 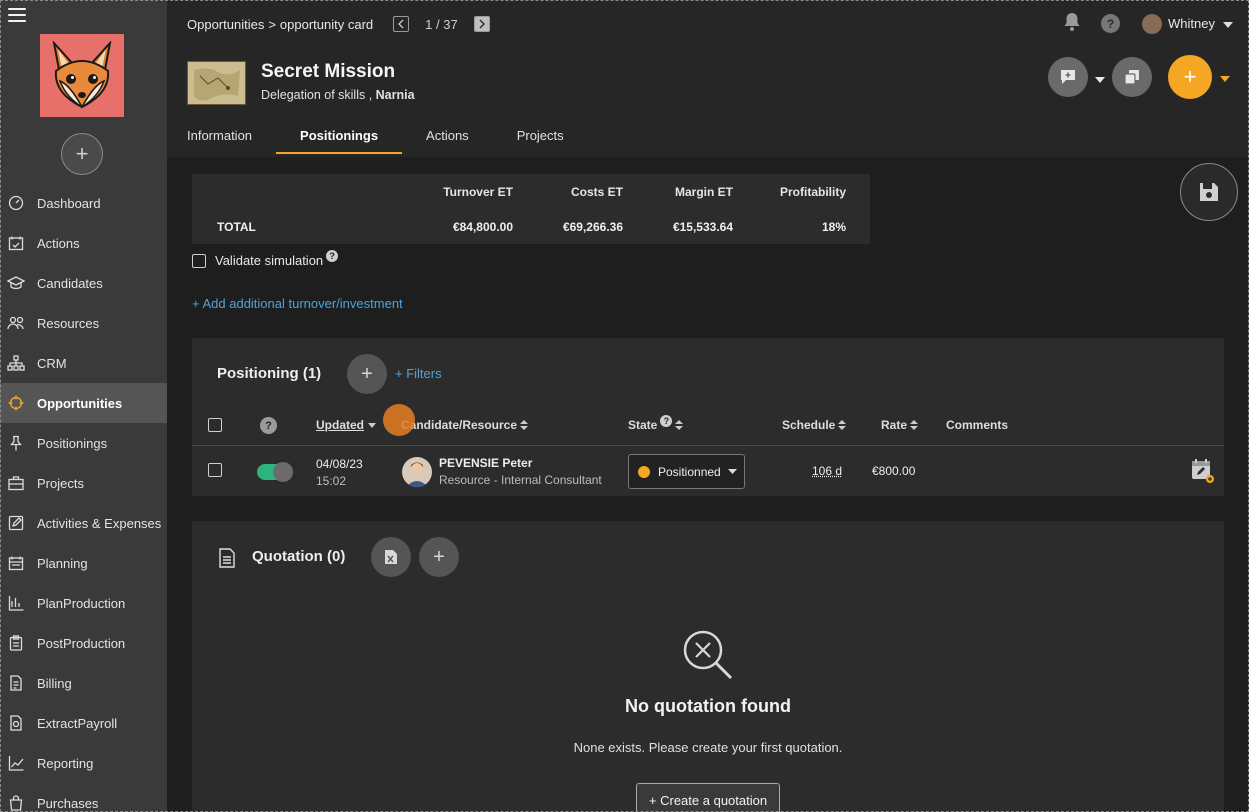 What do you see at coordinates (1190, 77) in the screenshot?
I see `create-menu-button: +` at bounding box center [1190, 77].